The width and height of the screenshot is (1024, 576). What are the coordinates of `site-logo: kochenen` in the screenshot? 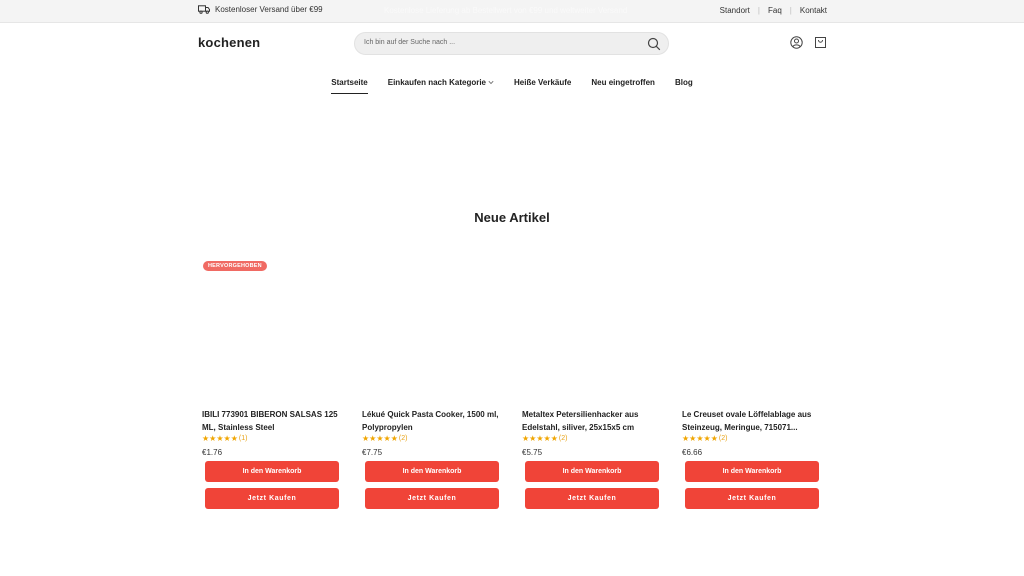 It's located at (229, 42).